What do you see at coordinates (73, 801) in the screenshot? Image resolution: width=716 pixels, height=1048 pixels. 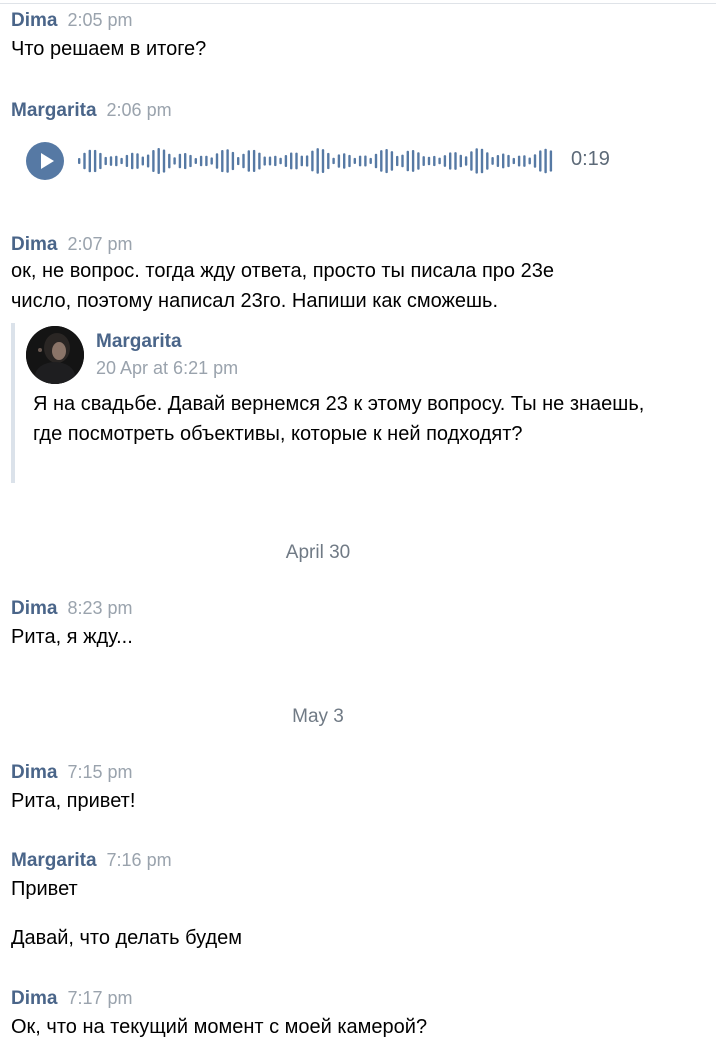 I see `message-text: Рита, привет!` at bounding box center [73, 801].